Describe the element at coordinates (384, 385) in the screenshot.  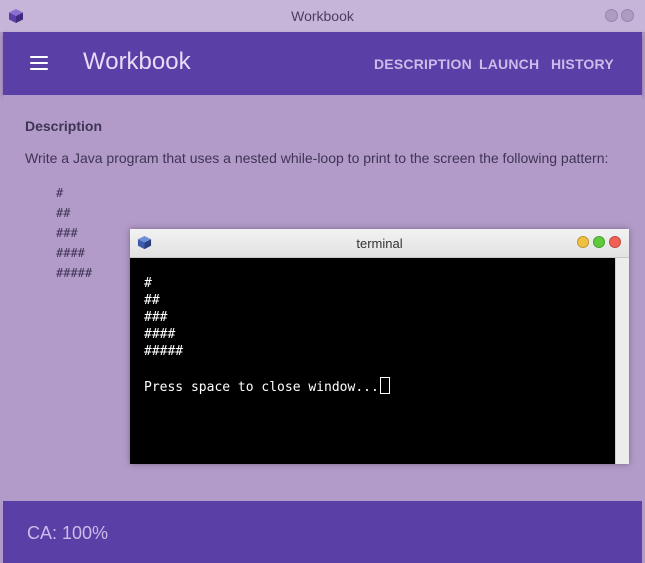
I see `terminal-cursor` at that location.